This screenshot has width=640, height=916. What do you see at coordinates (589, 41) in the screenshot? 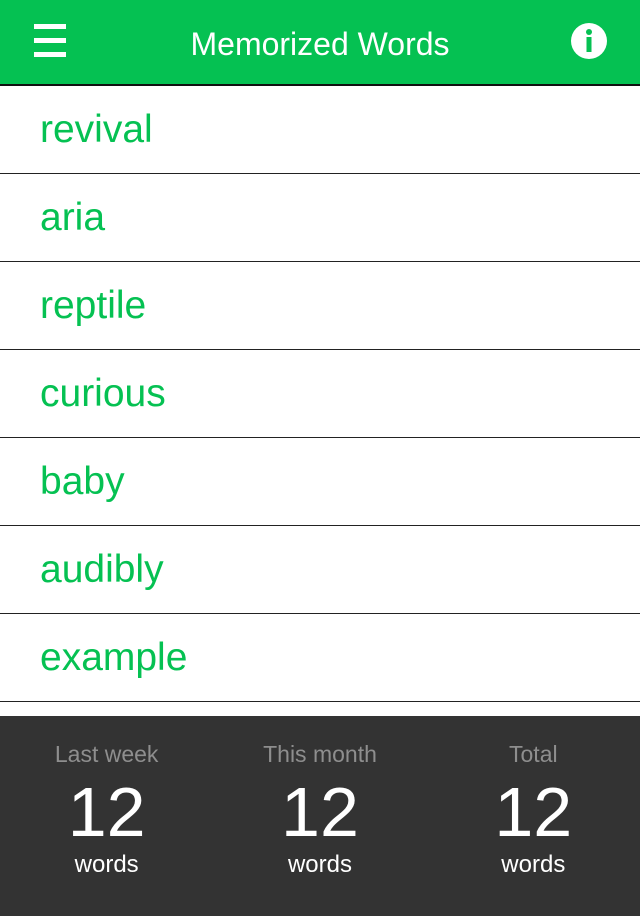
I see `info-icon` at bounding box center [589, 41].